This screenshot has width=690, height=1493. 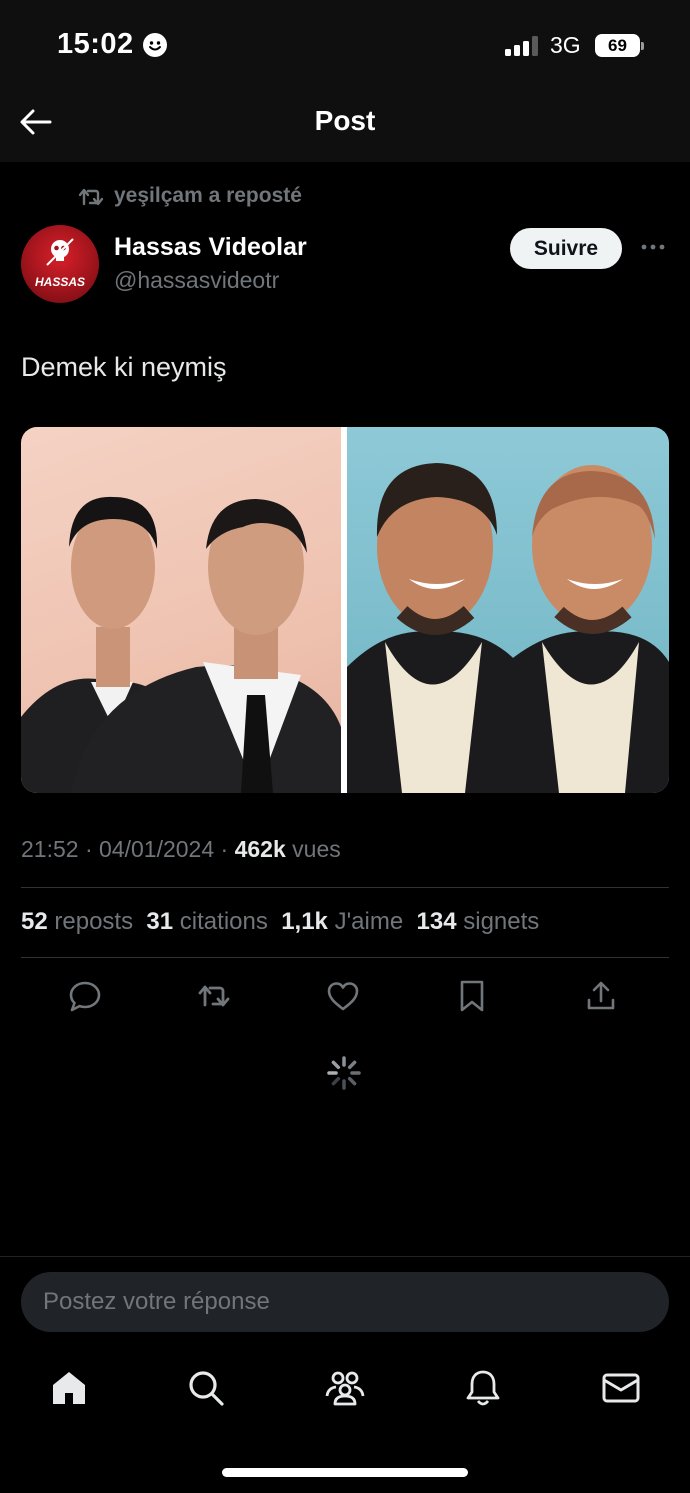 I want to click on spinner-icon, so click(x=344, y=1073).